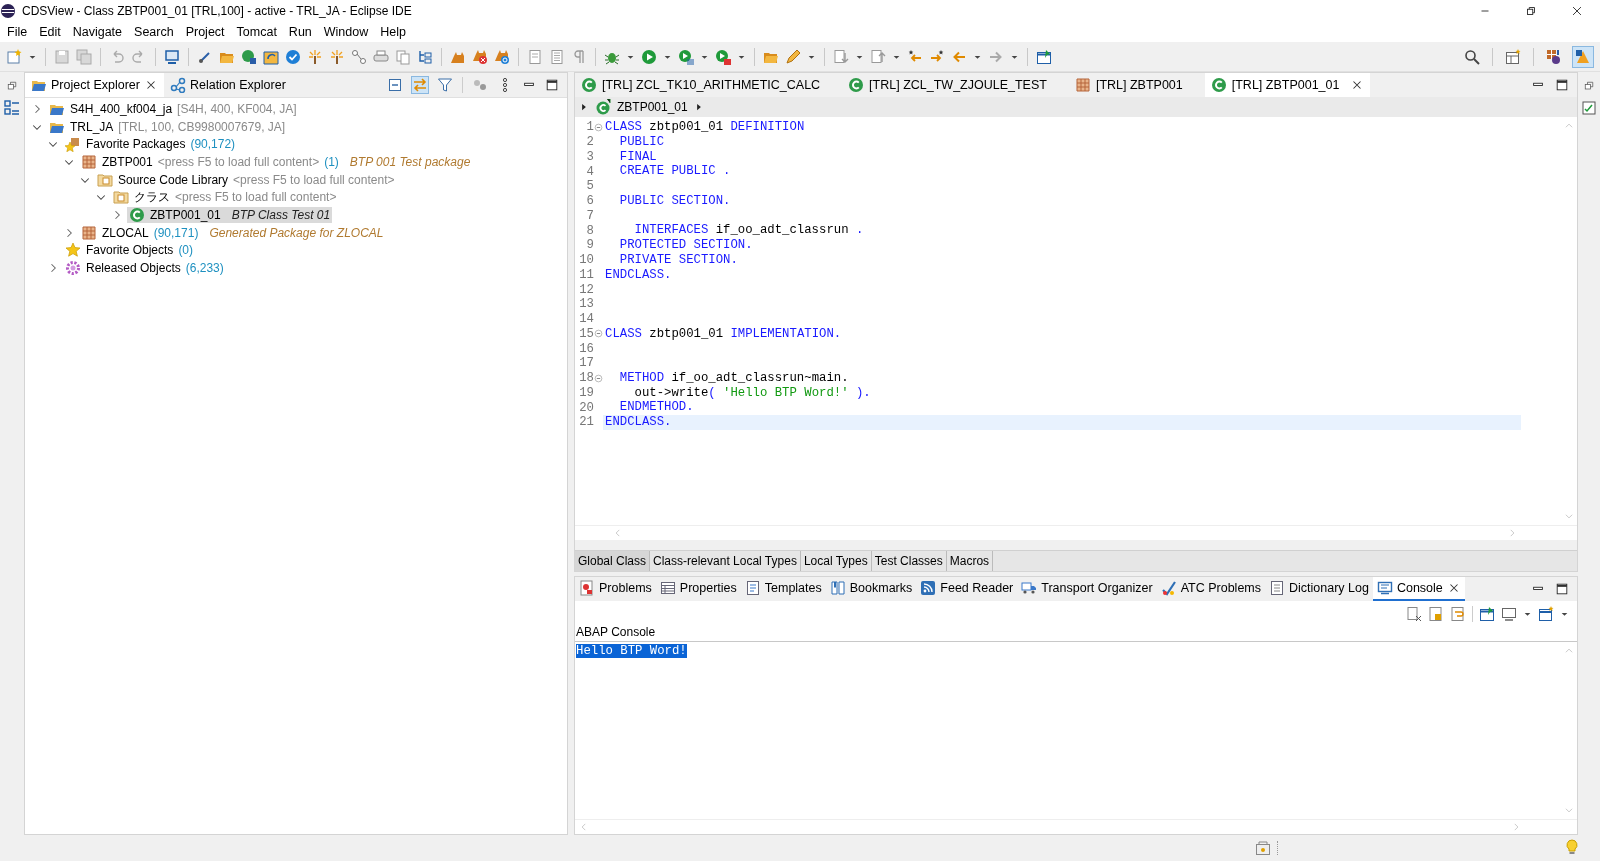 This screenshot has height=861, width=1600. Describe the element at coordinates (177, 85) in the screenshot. I see `relation-icon` at that location.